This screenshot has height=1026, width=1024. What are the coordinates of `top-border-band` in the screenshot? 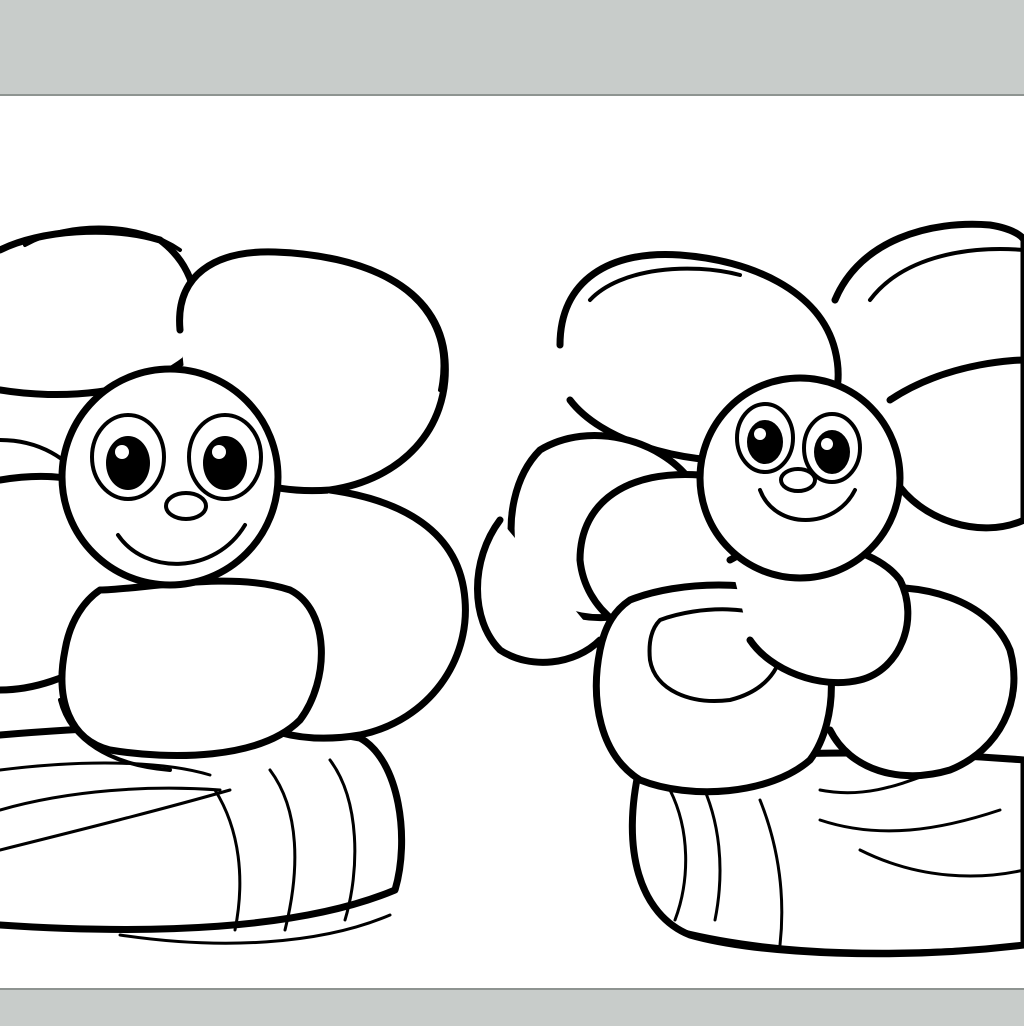 It's located at (512, 48).